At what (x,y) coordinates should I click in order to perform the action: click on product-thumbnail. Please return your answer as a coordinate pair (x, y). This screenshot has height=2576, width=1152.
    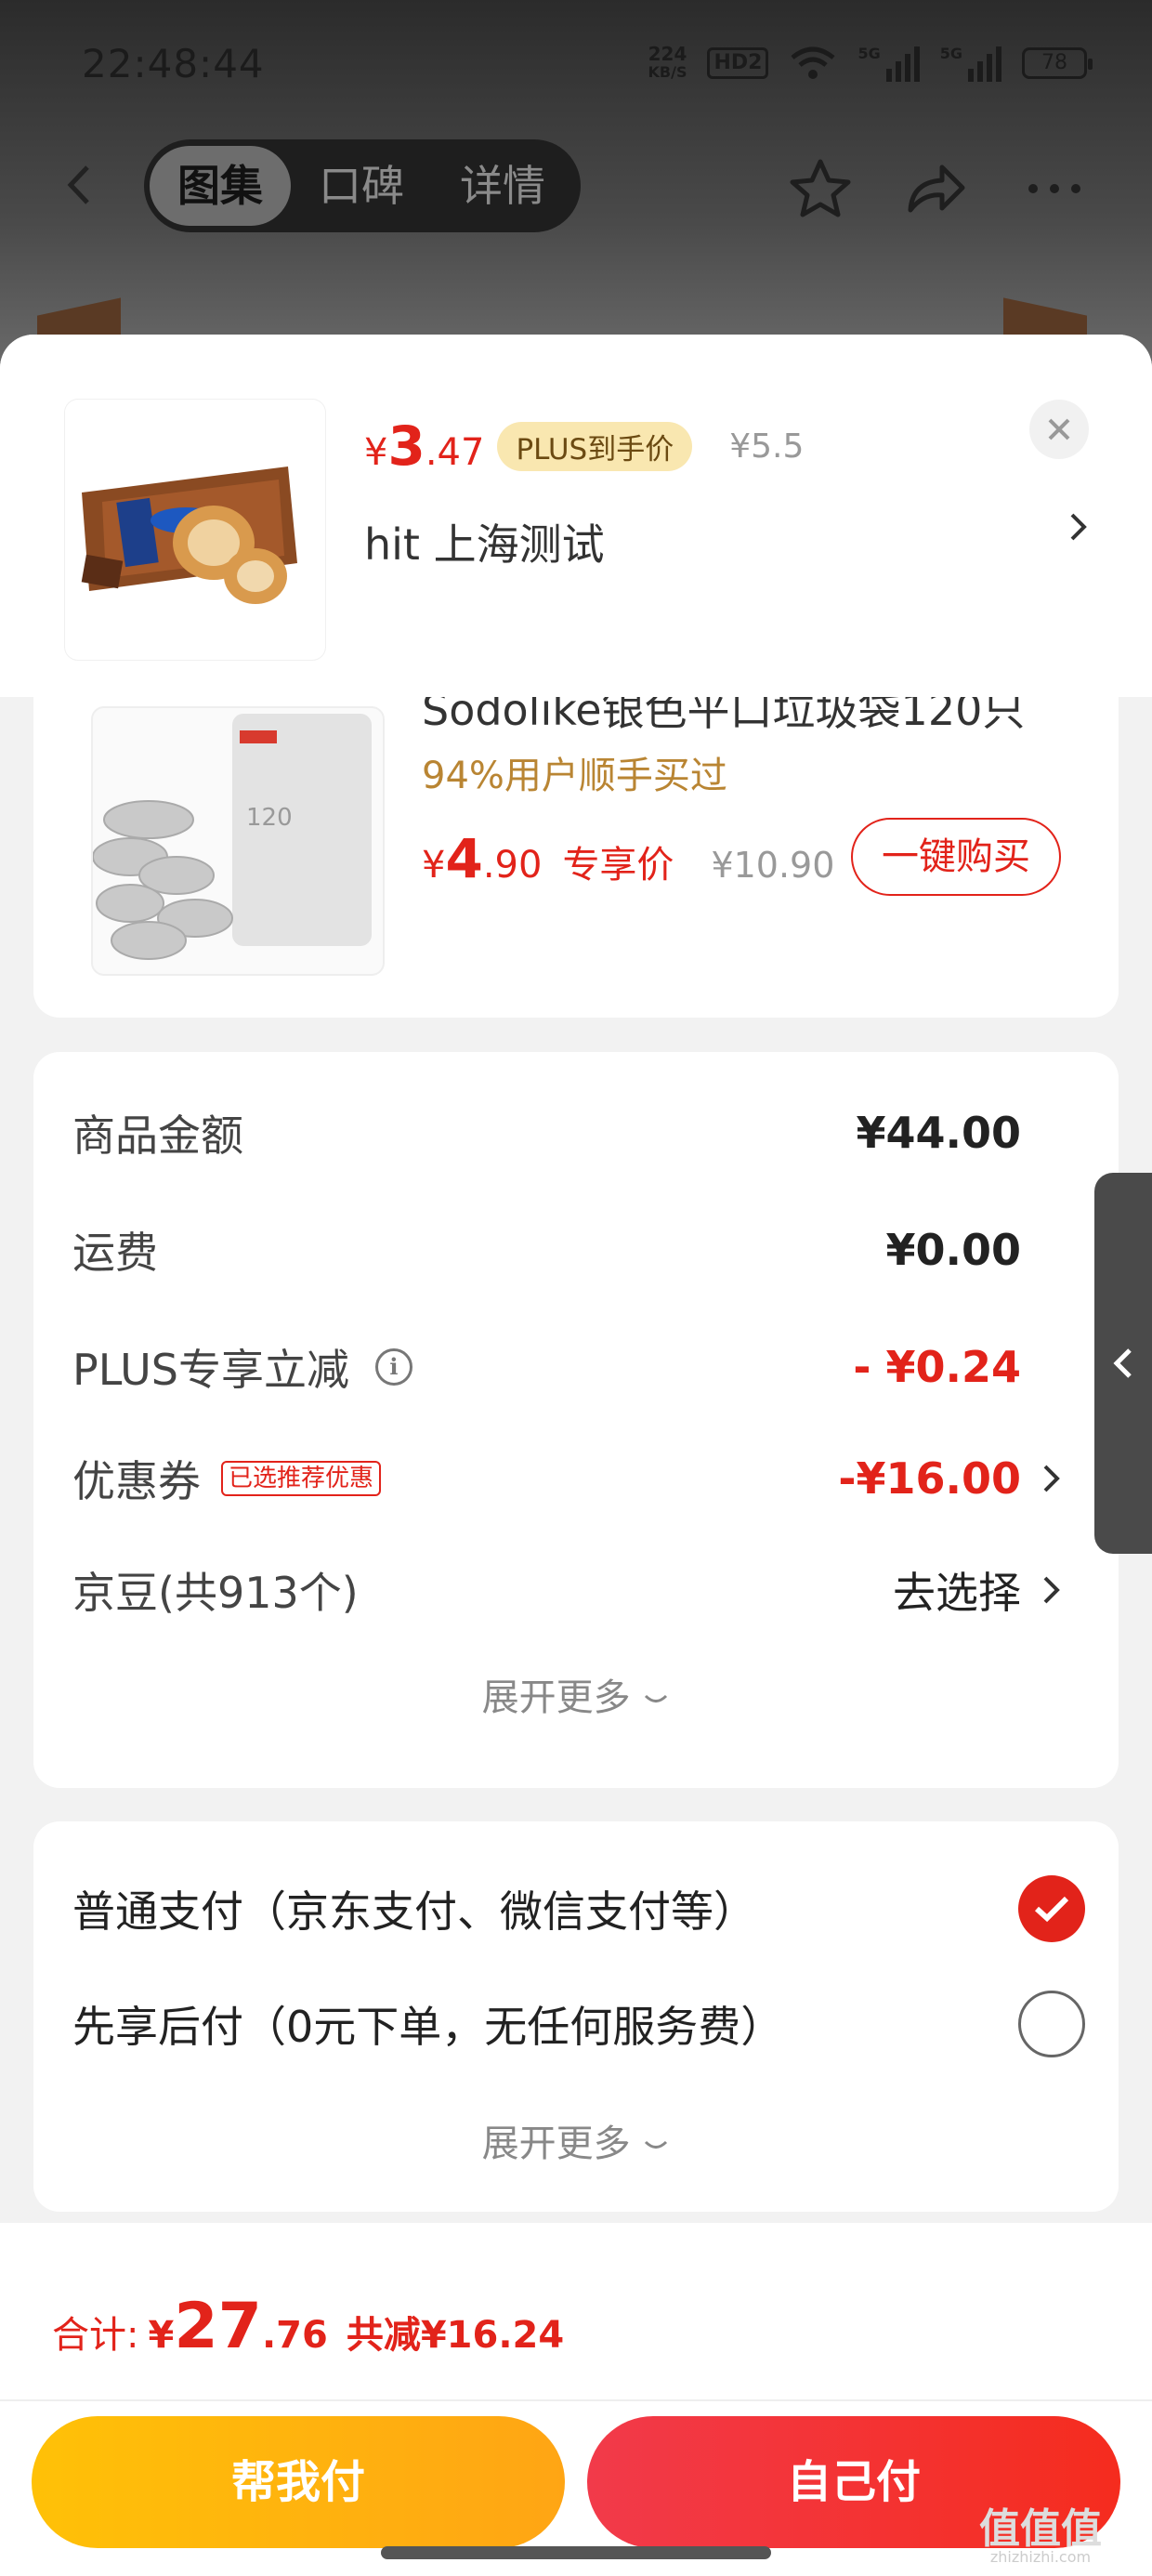
    Looking at the image, I should click on (195, 530).